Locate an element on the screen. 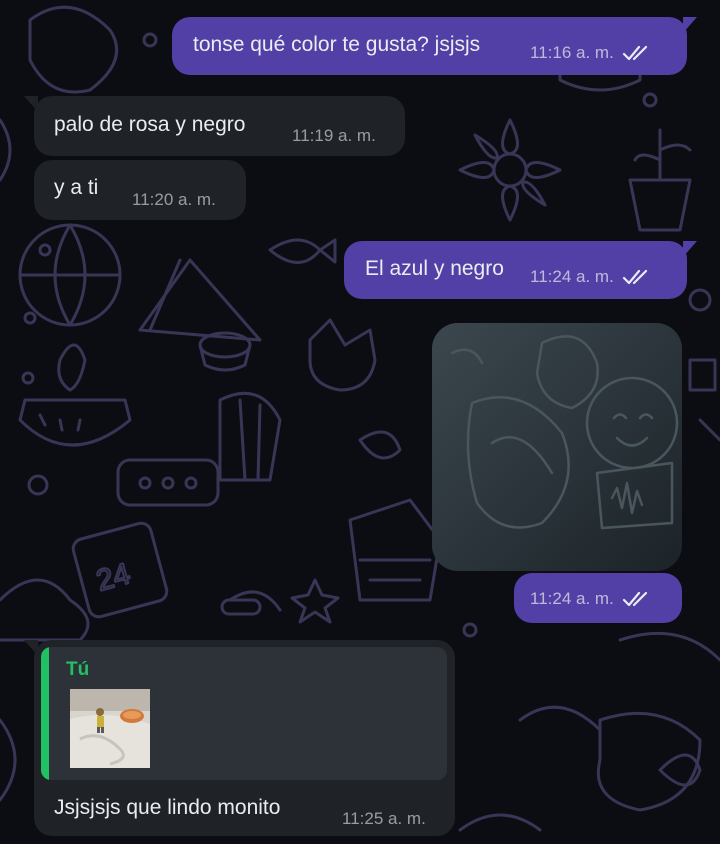 This screenshot has width=720, height=844. message-text: El azul y negro is located at coordinates (434, 268).